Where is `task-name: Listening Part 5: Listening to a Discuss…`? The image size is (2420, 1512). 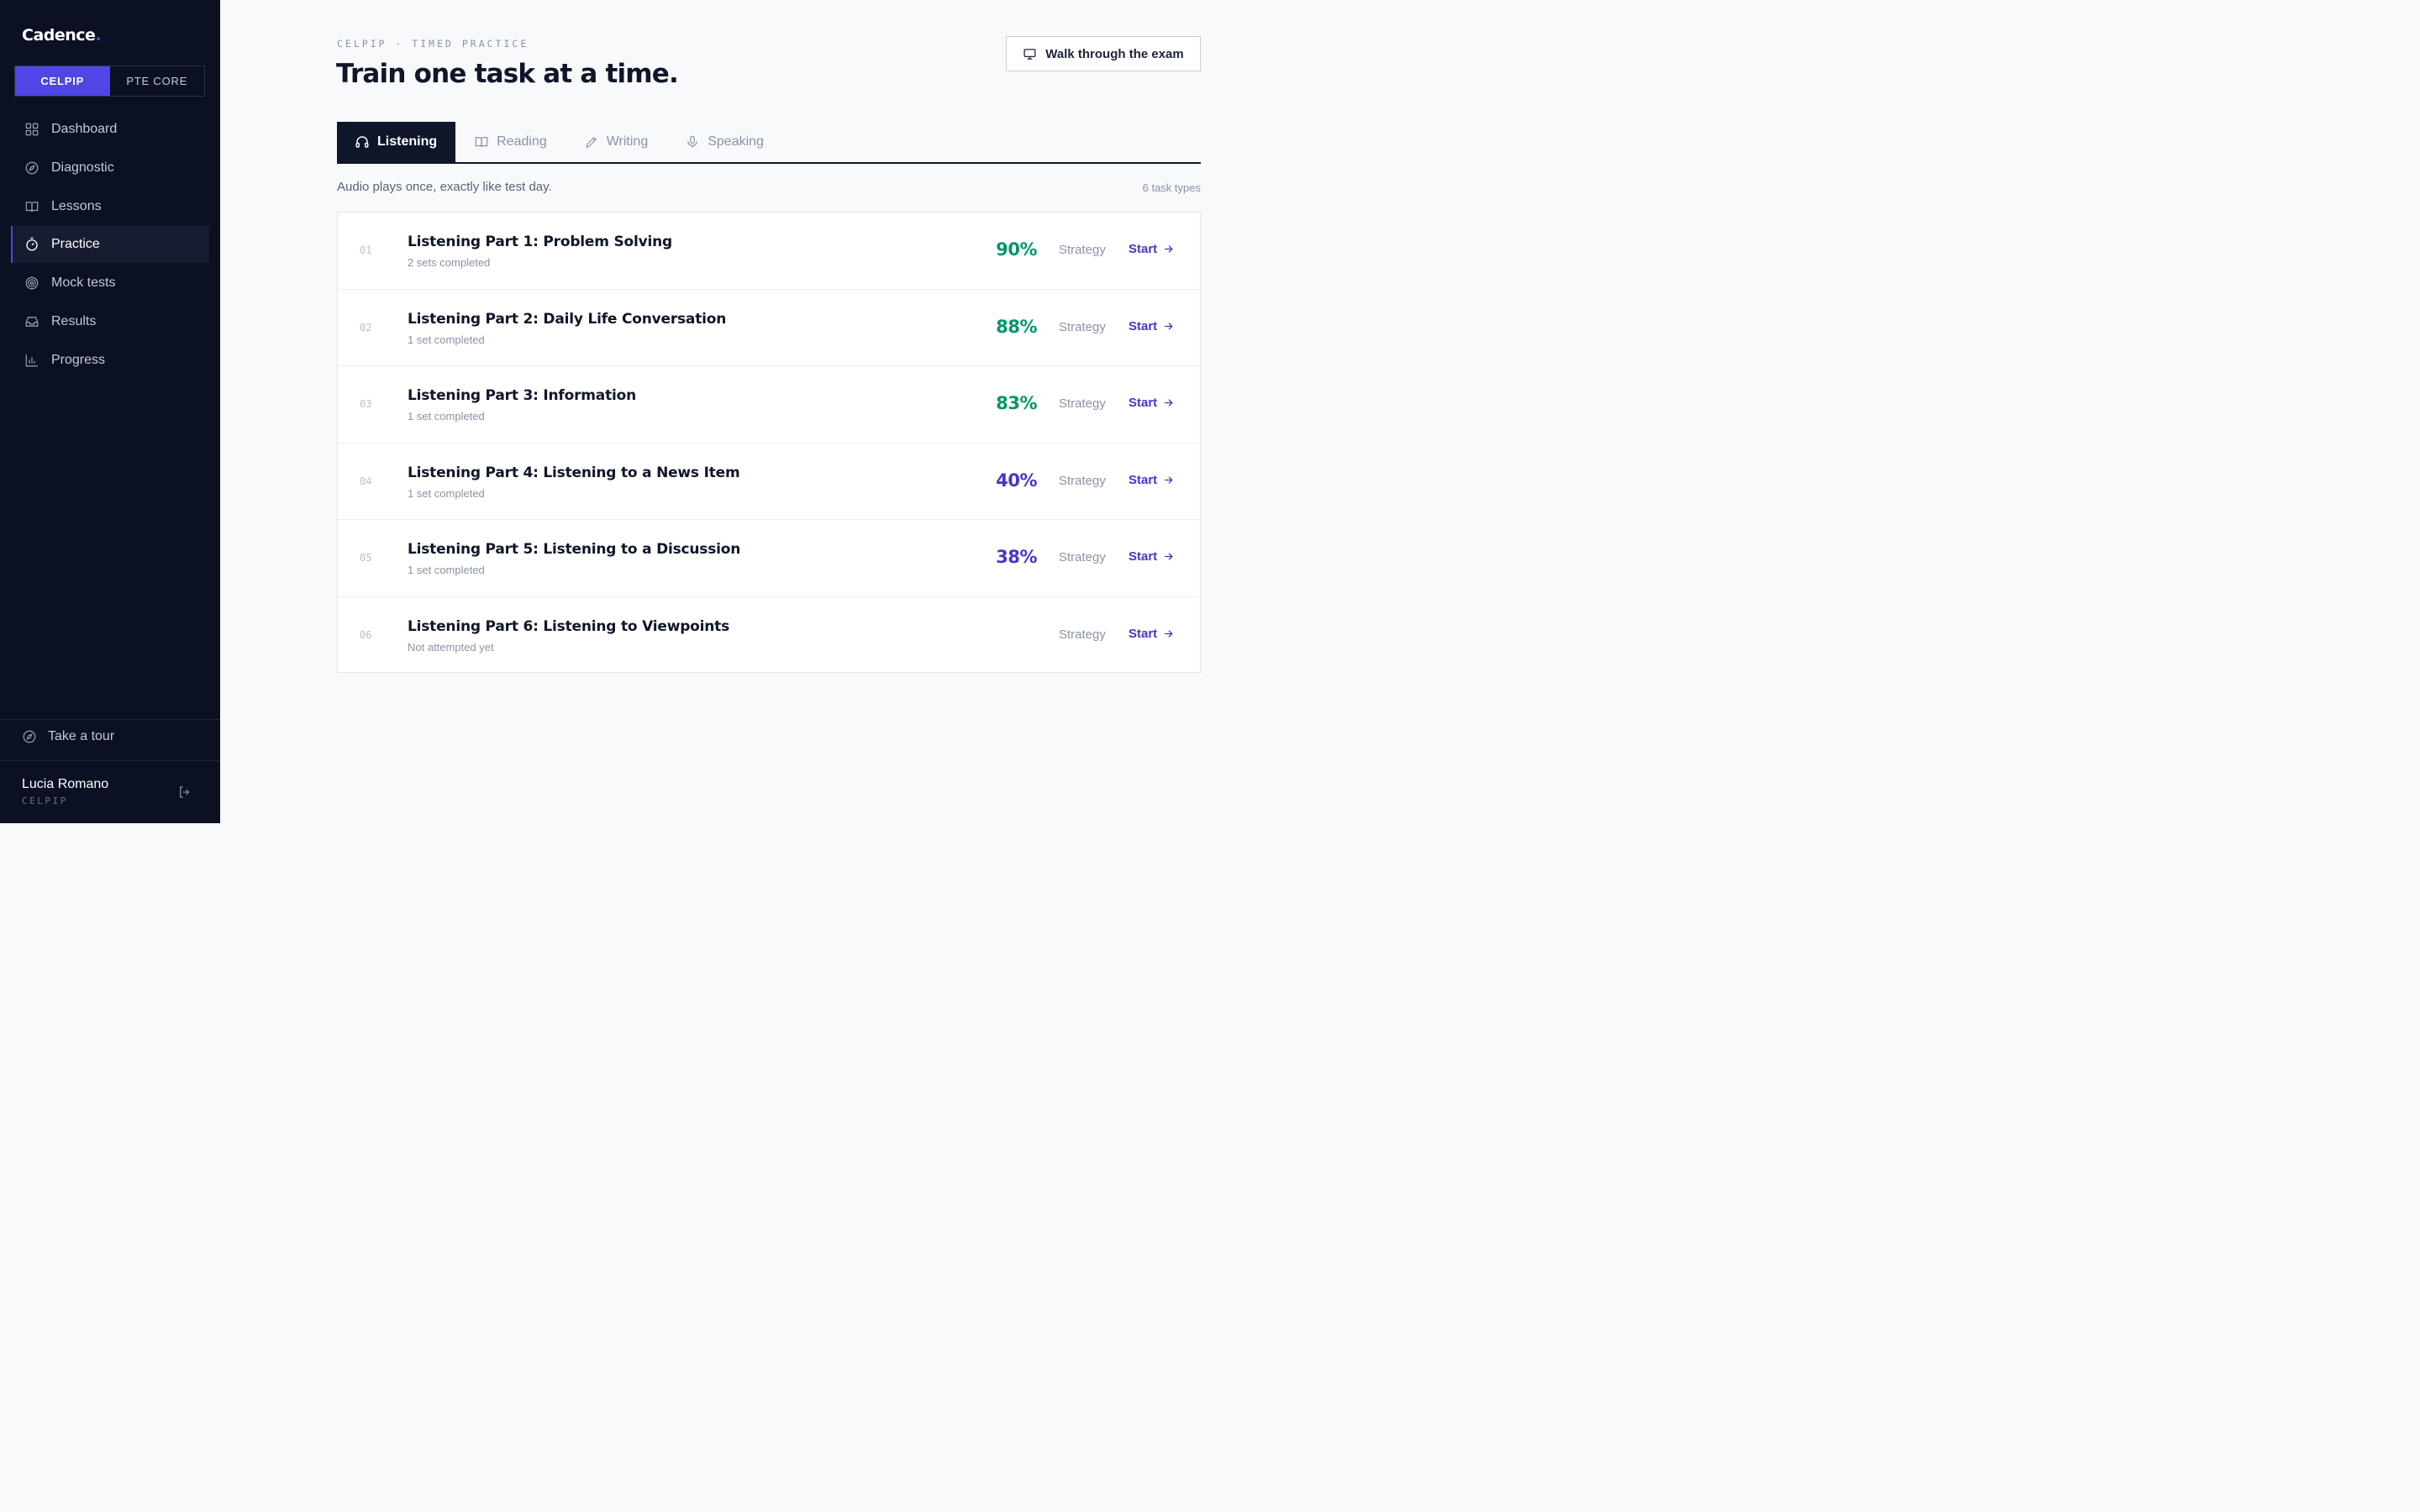
task-name: Listening Part 5: Listening to a Discuss… is located at coordinates (574, 549).